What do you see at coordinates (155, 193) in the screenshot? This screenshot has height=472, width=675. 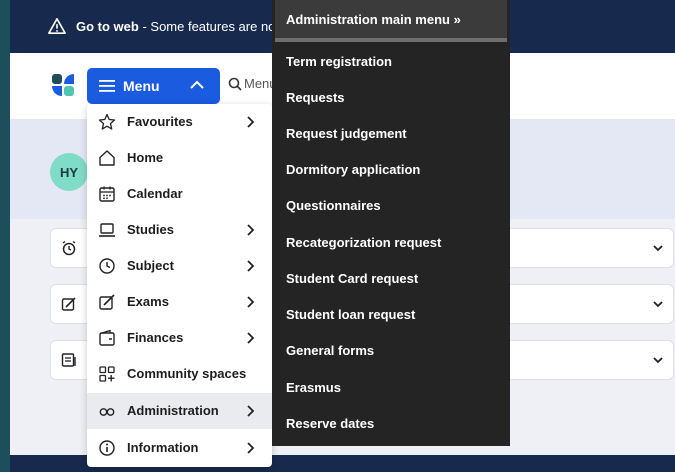 I see `menu-item-label: Calendar` at bounding box center [155, 193].